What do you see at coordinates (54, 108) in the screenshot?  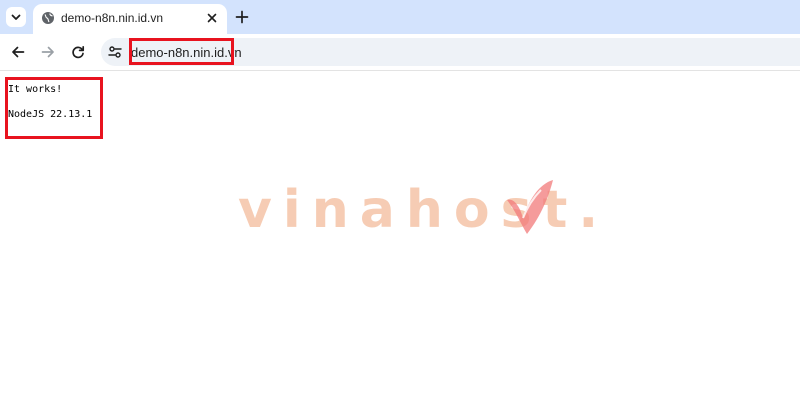 I see `content-highlight-box` at bounding box center [54, 108].